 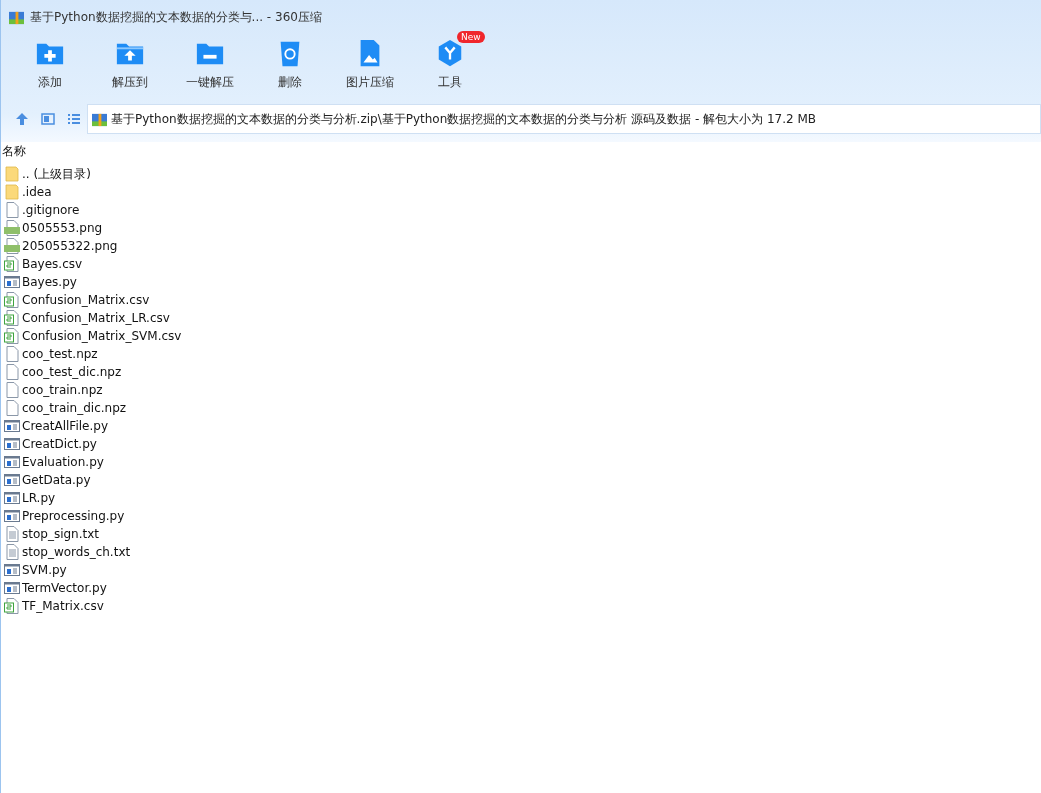 I want to click on toolbar-button: 删除, so click(x=290, y=66).